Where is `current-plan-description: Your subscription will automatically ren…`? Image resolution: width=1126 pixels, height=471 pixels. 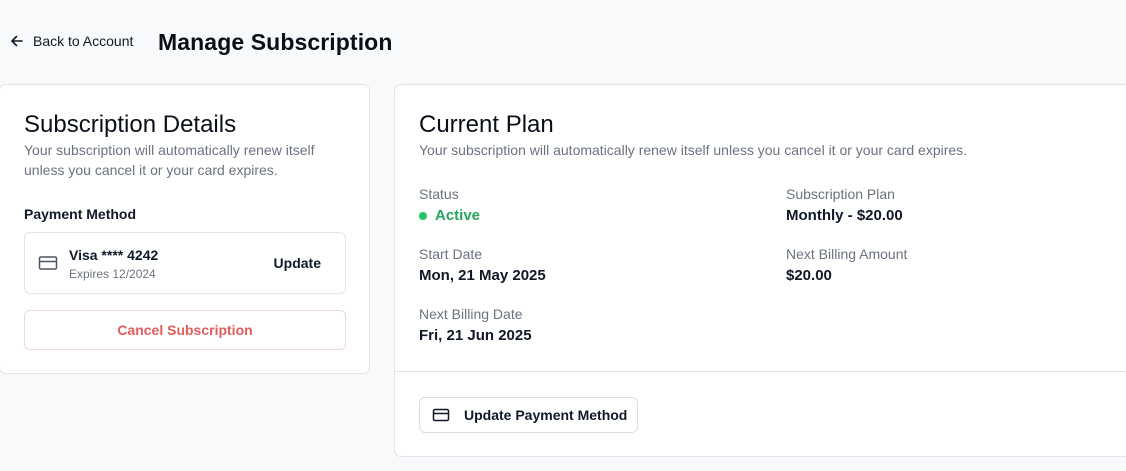
current-plan-description: Your subscription will automatically ren… is located at coordinates (693, 150).